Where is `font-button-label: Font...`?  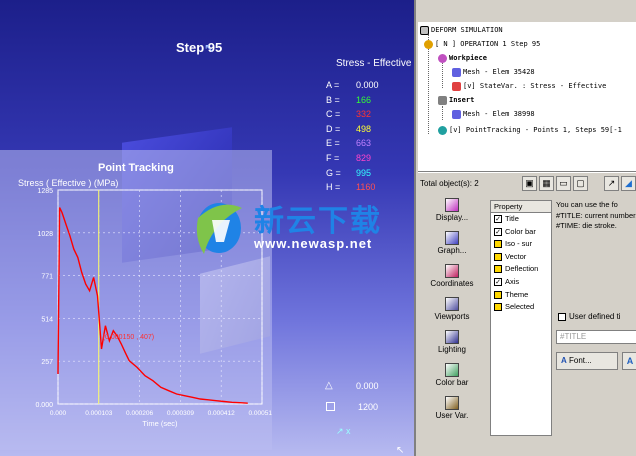
font-button-label: Font... is located at coordinates (580, 360).